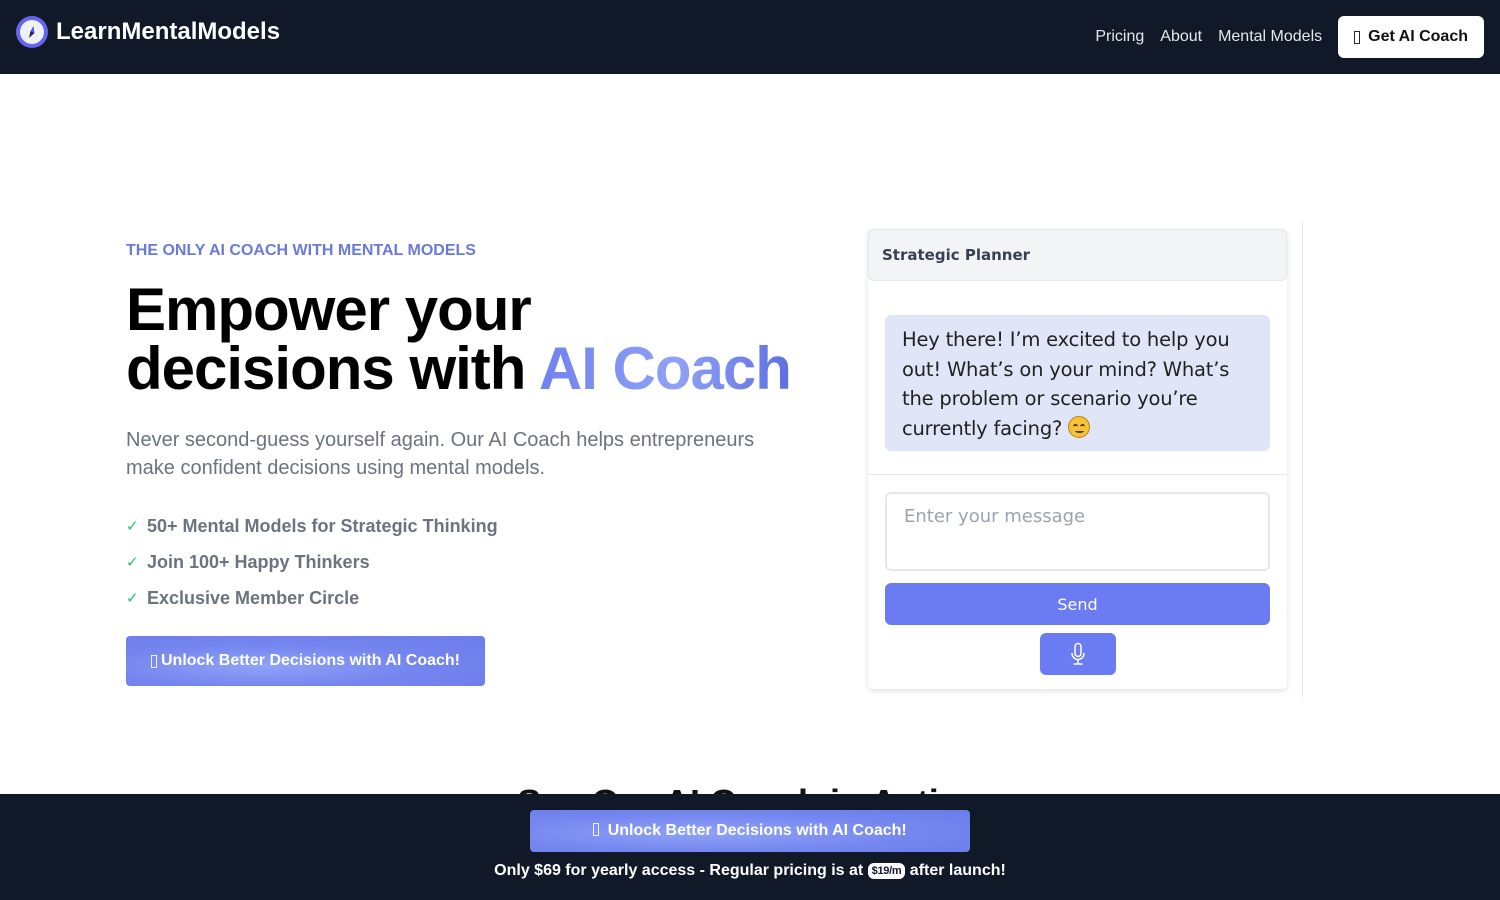 Image resolution: width=1500 pixels, height=900 pixels. I want to click on get-ai-coach-label: Get AI Coach, so click(1418, 36).